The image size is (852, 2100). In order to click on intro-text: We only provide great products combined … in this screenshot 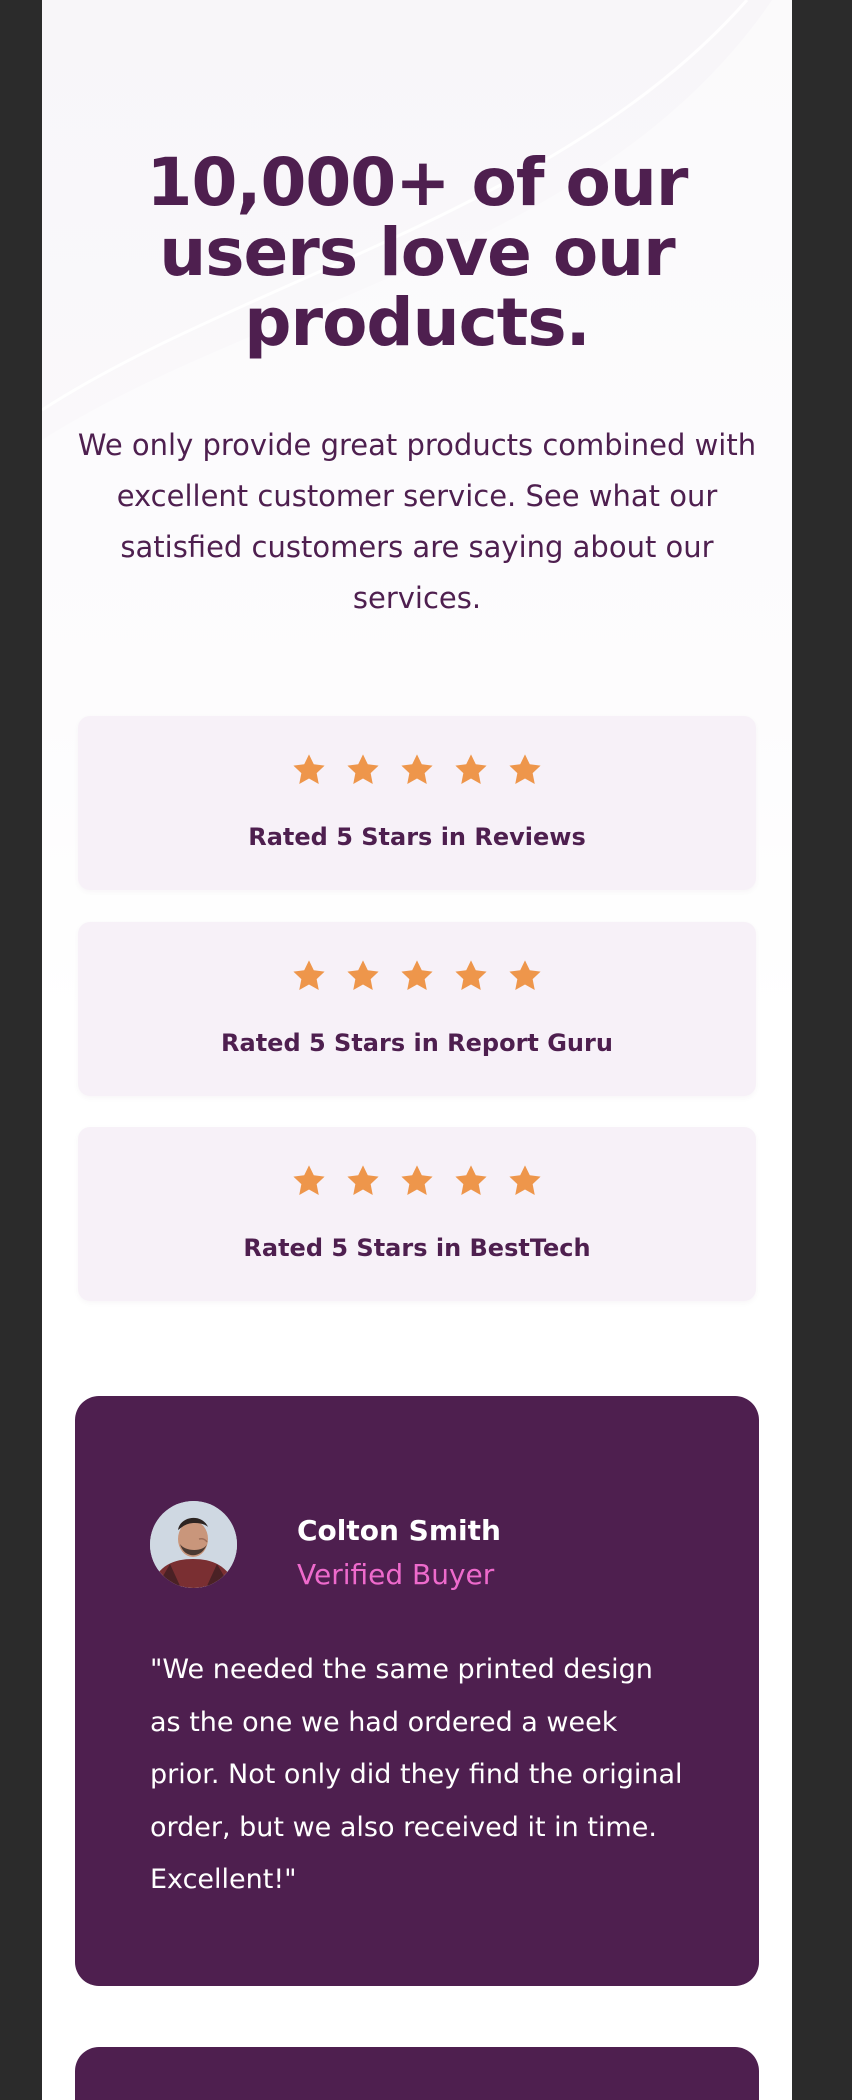, I will do `click(417, 521)`.